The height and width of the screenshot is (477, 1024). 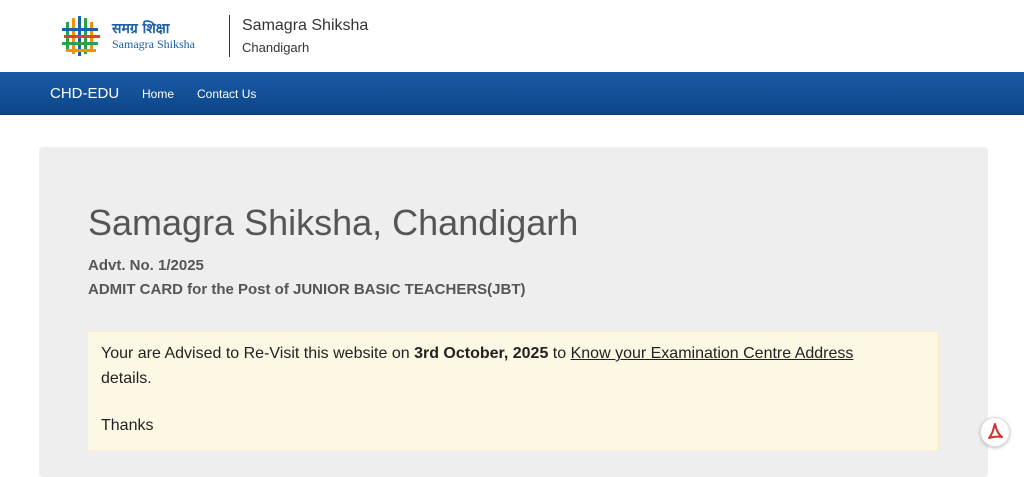 I want to click on site-title: Samagra Shiksha, so click(x=305, y=25).